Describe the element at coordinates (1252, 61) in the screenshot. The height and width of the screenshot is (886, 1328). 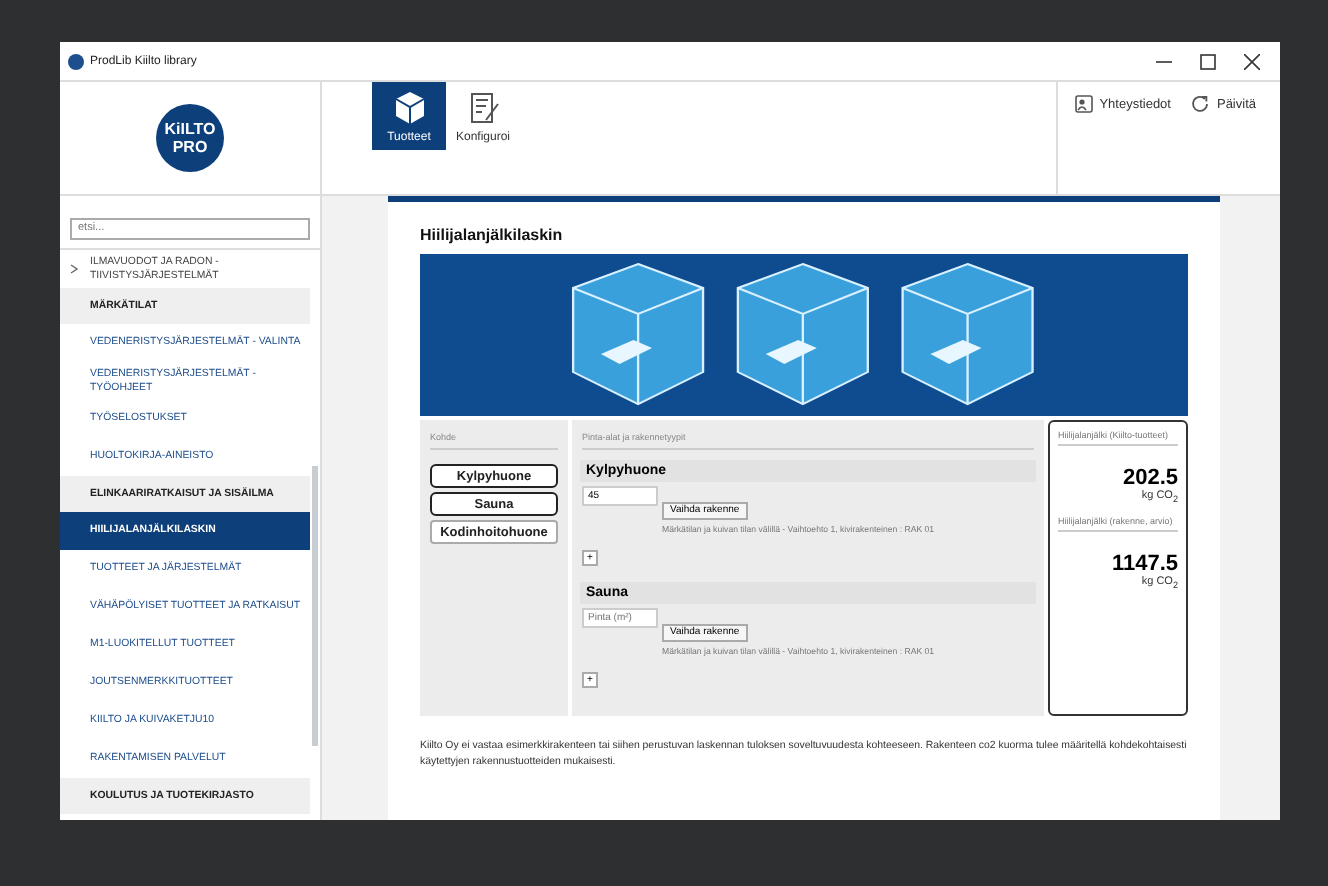
I see `close-icon` at that location.